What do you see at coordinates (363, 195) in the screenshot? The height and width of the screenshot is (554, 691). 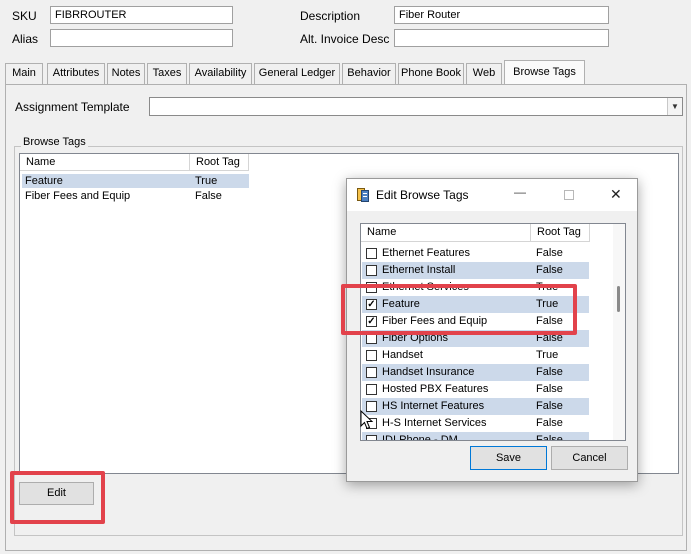 I see `tag-icon` at bounding box center [363, 195].